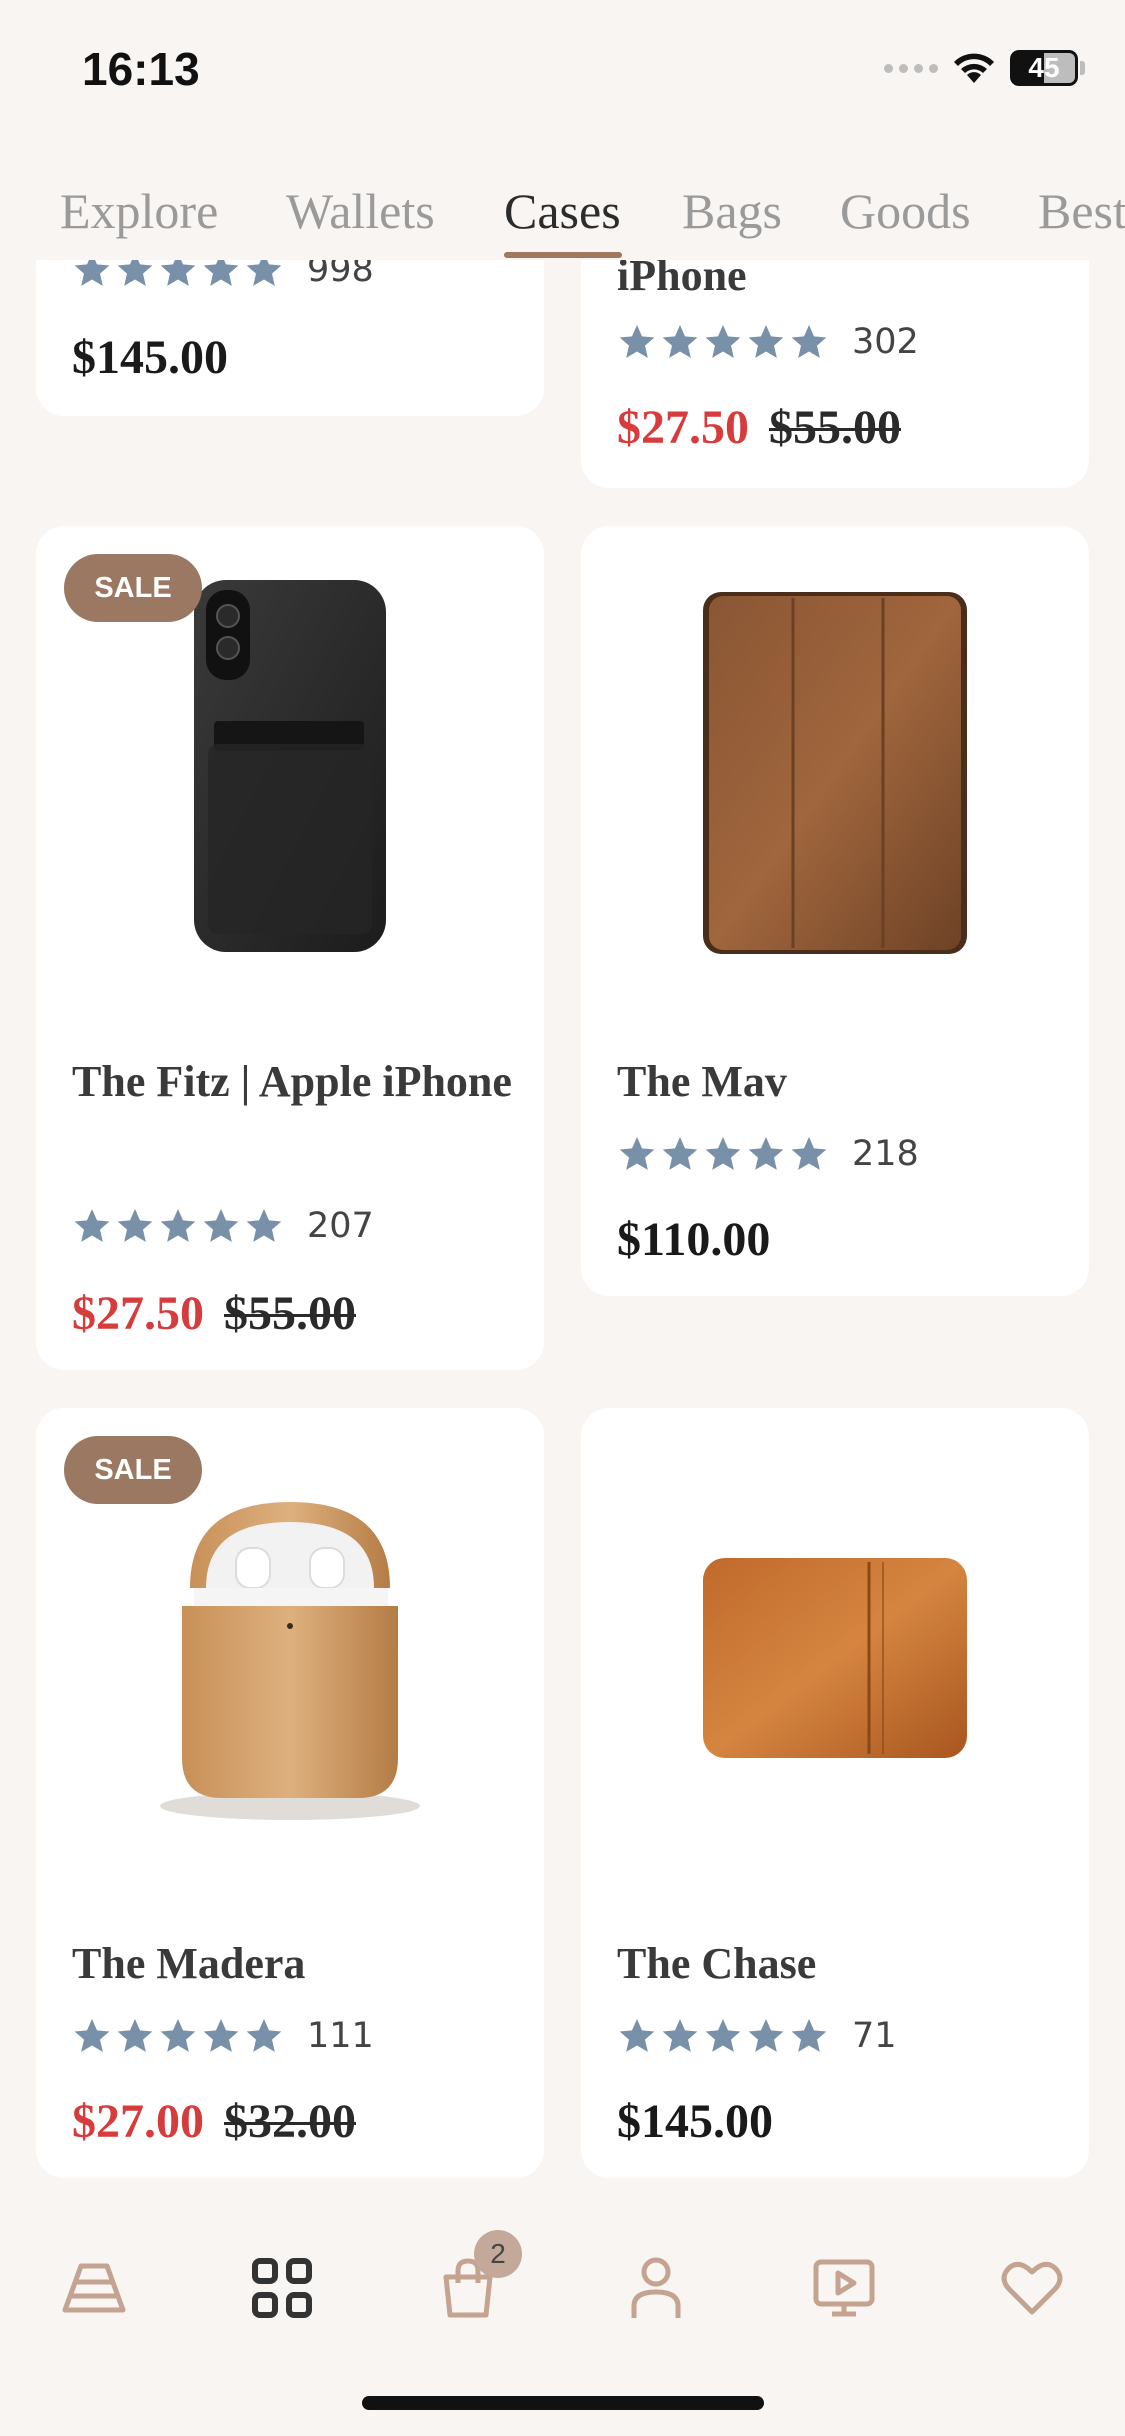 The width and height of the screenshot is (1125, 2436). Describe the element at coordinates (340, 2036) in the screenshot. I see `review-count: 111` at that location.